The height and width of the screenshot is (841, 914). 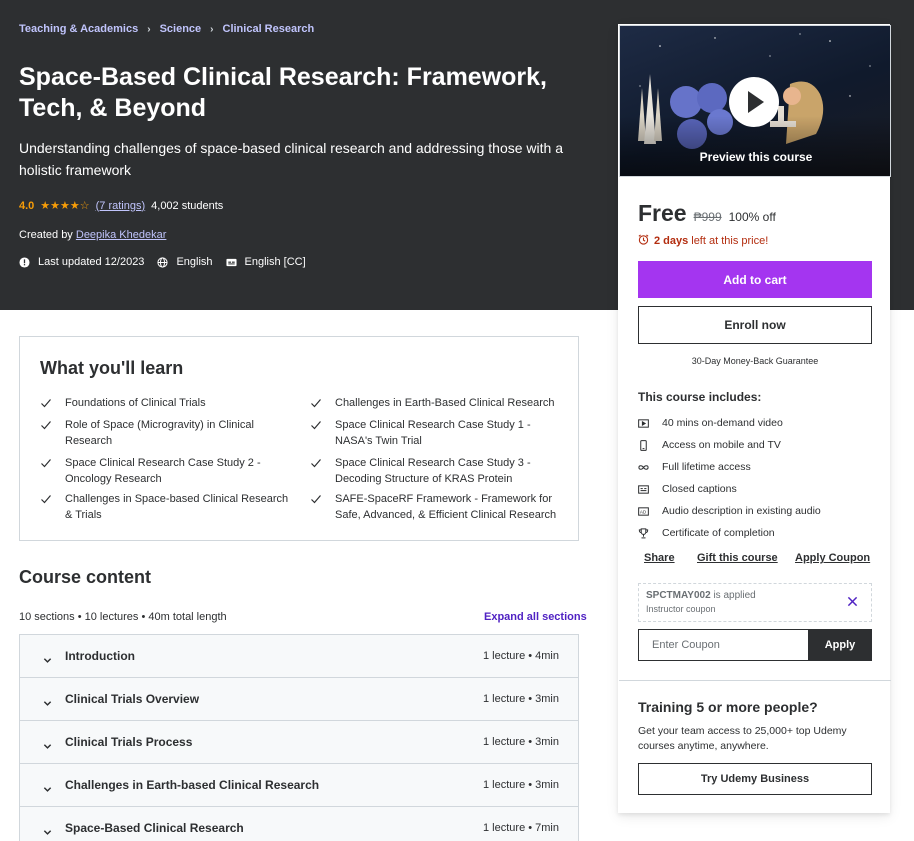 What do you see at coordinates (129, 742) in the screenshot?
I see `section-title: Clinical Trials Process` at bounding box center [129, 742].